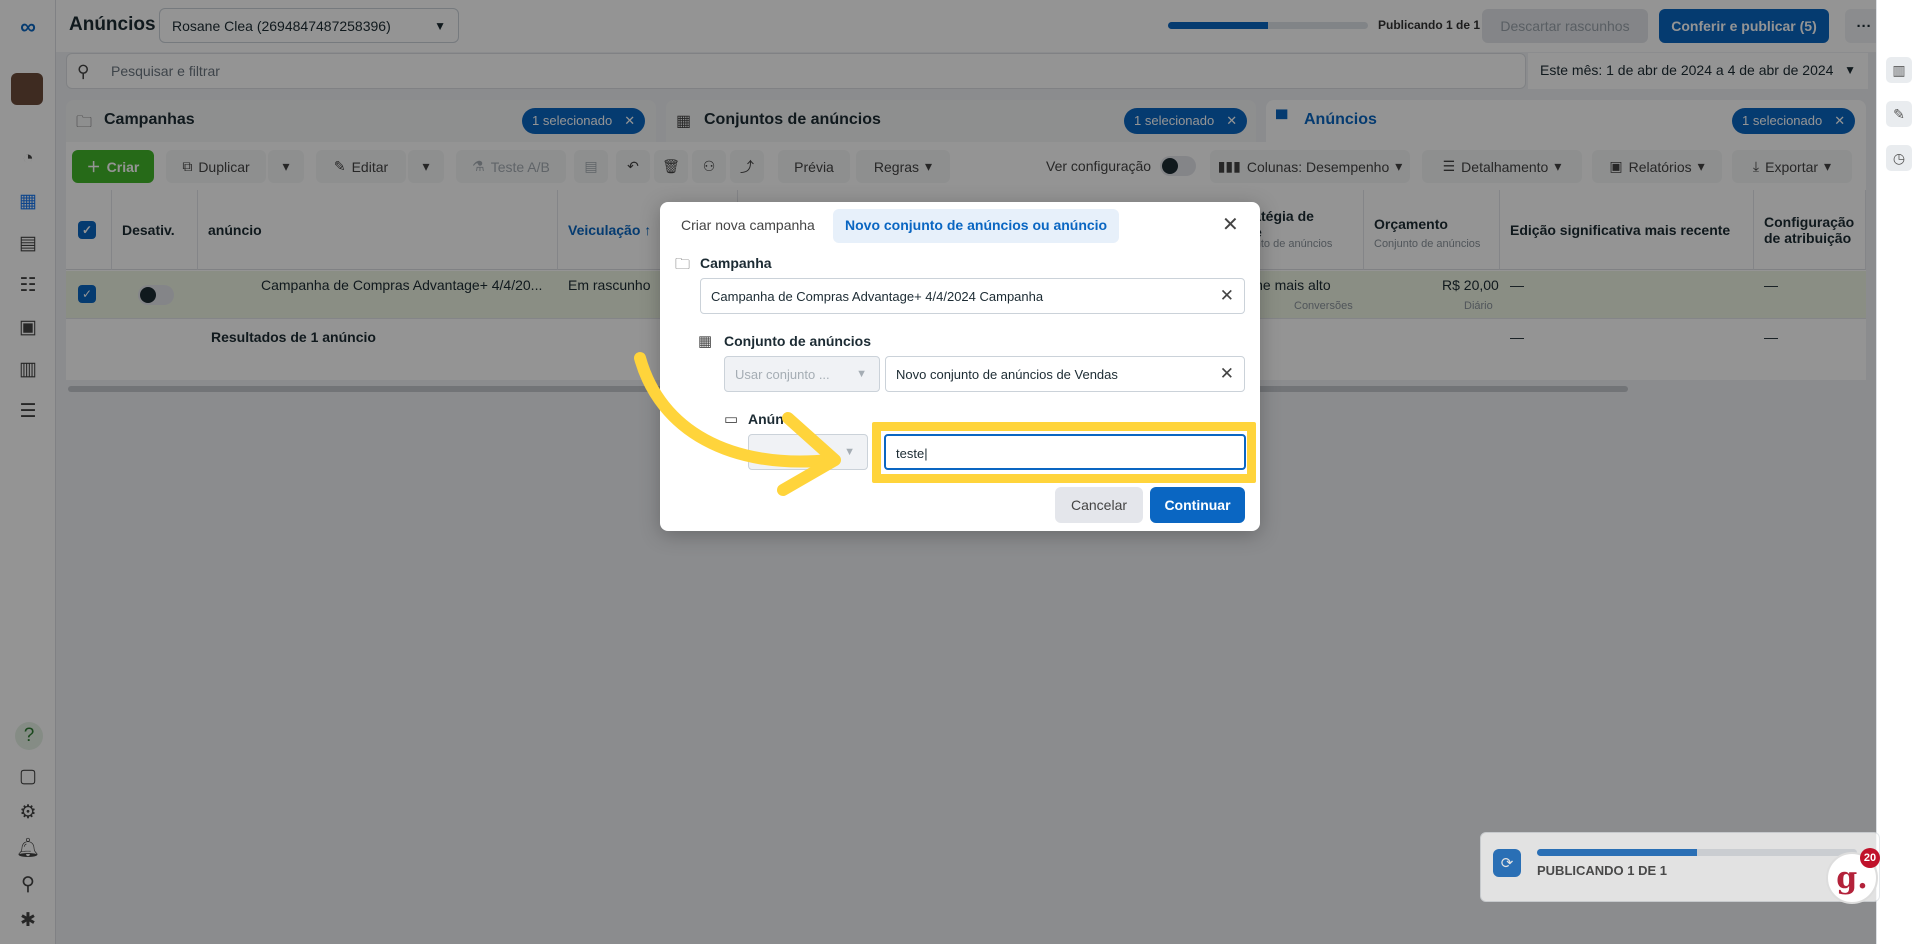 The image size is (1919, 944). Describe the element at coordinates (1230, 224) in the screenshot. I see `close-icon: ✕` at that location.